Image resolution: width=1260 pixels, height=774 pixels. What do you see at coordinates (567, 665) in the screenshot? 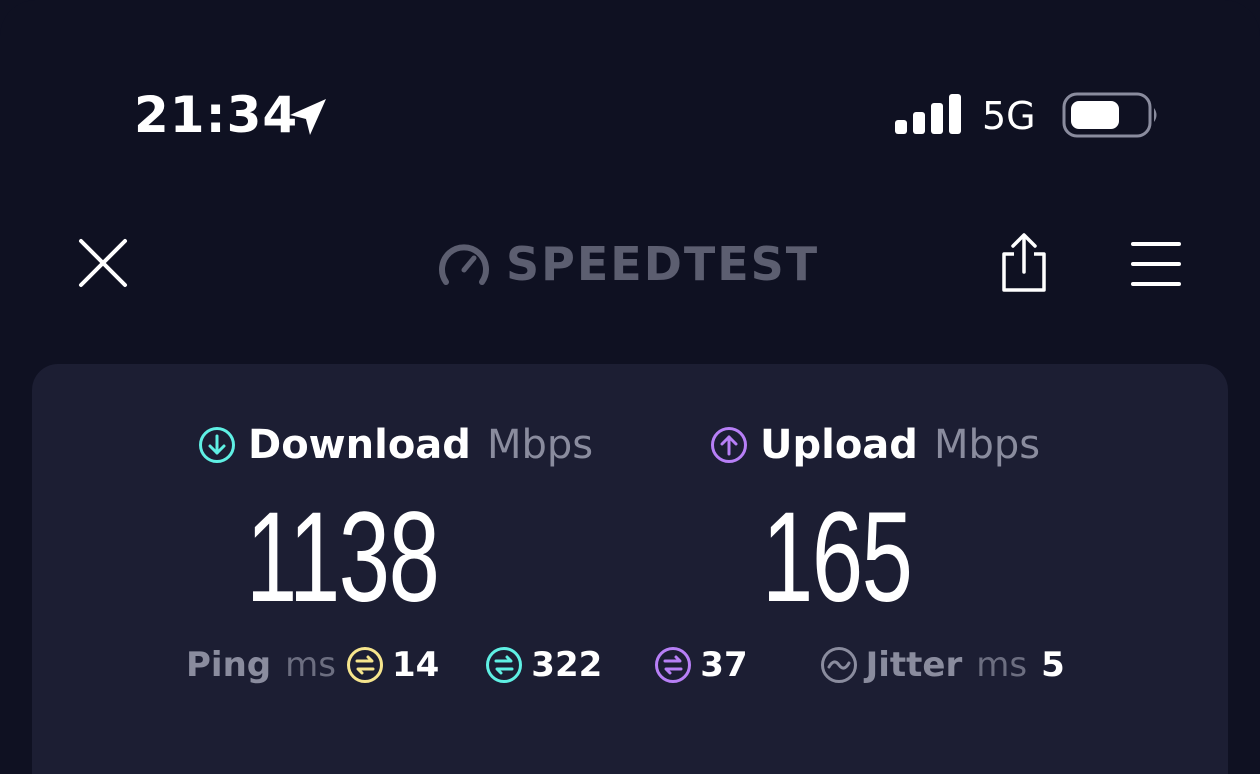
I see `ping-download-value: 322` at bounding box center [567, 665].